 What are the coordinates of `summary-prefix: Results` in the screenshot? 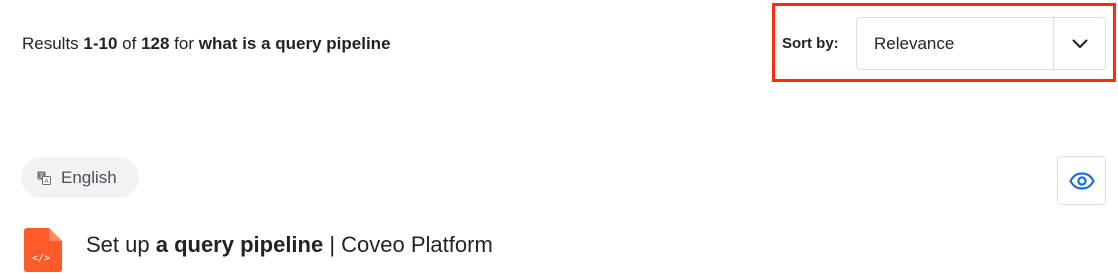 It's located at (53, 43).